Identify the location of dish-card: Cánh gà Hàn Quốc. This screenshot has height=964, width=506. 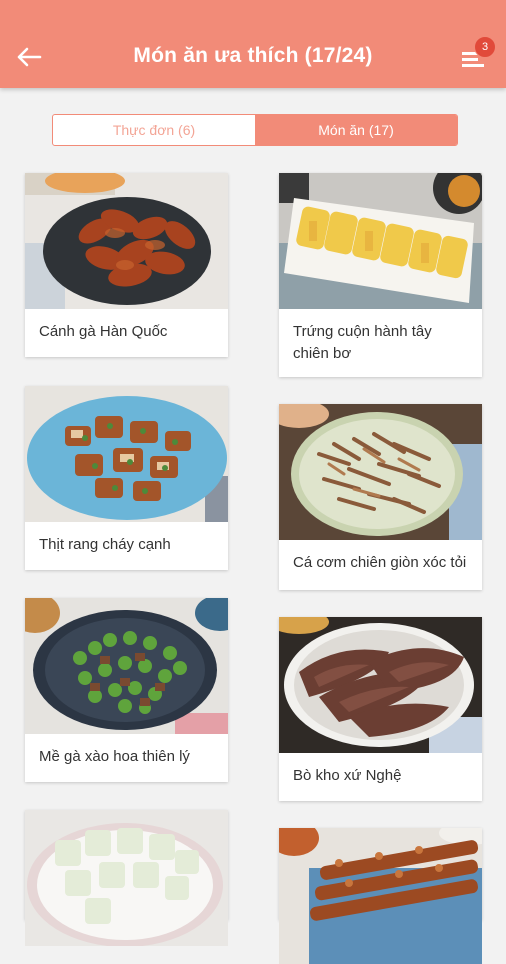
(126, 265).